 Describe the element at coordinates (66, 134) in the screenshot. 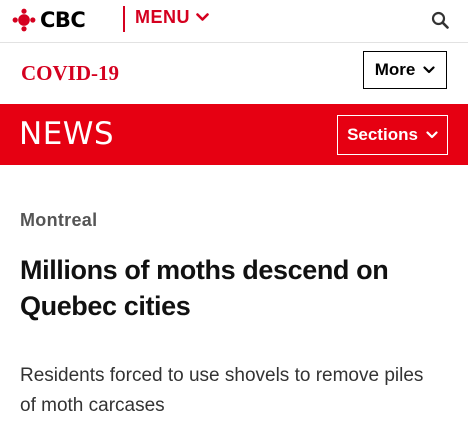

I see `news-title: NEWS` at that location.